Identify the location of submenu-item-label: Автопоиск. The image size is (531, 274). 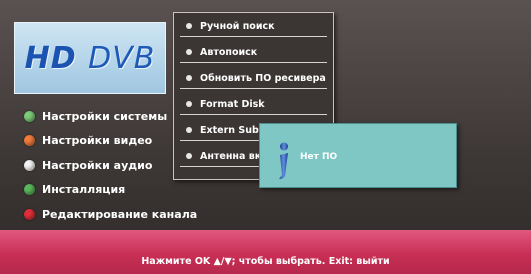
(229, 52).